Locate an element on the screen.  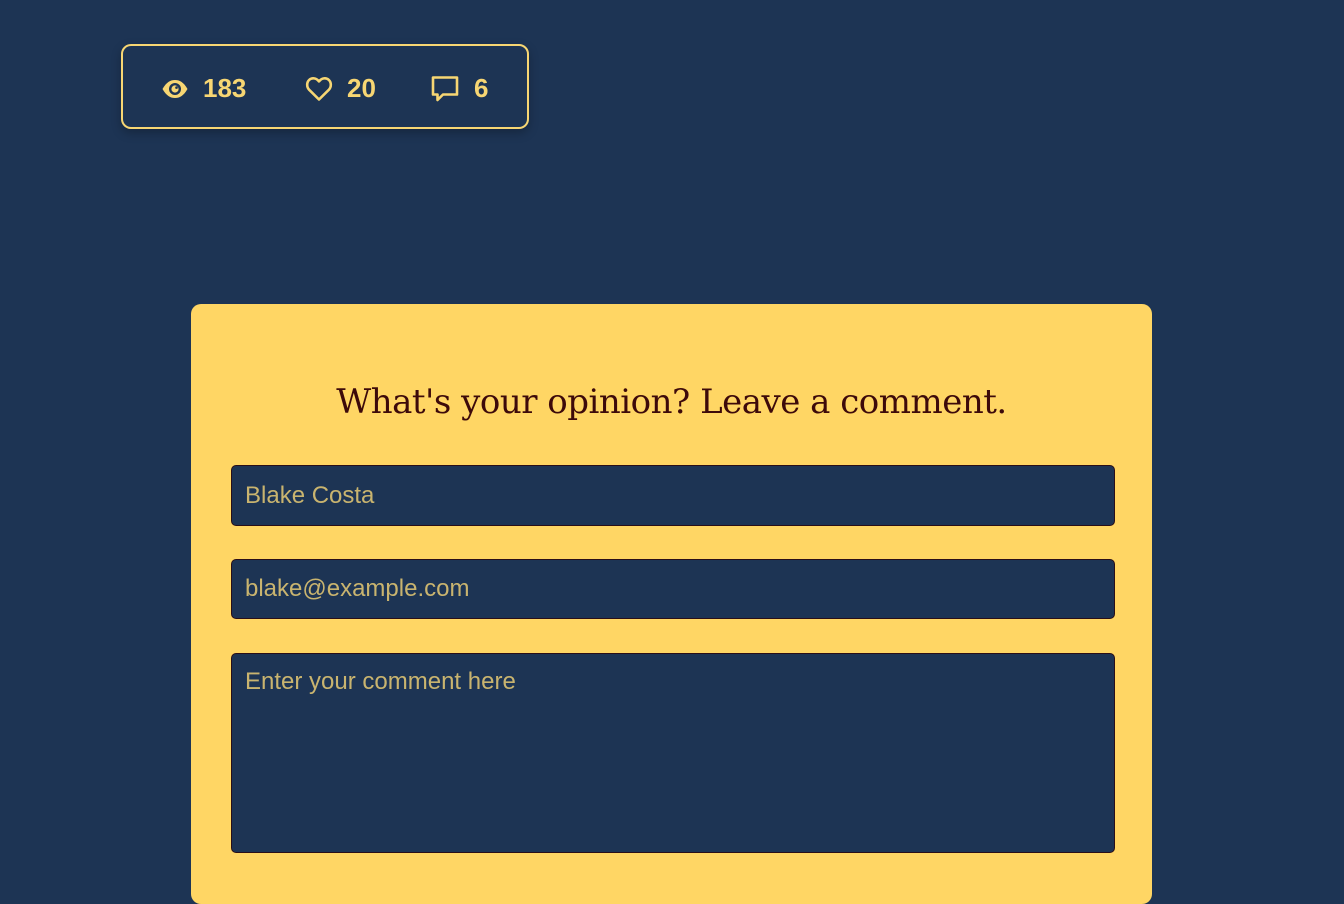
comments-stat: 6 is located at coordinates (459, 88).